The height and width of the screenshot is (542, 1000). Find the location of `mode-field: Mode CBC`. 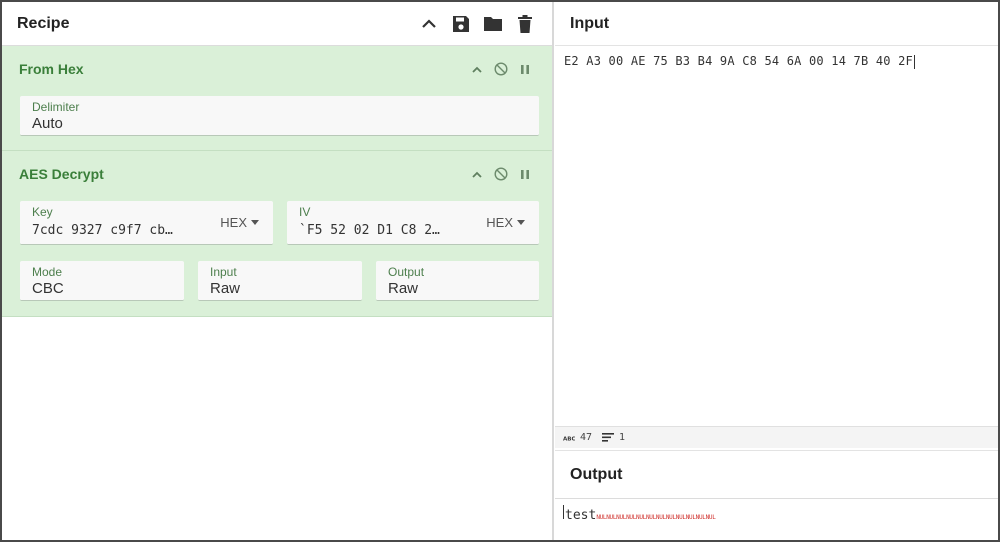

mode-field: Mode CBC is located at coordinates (102, 281).